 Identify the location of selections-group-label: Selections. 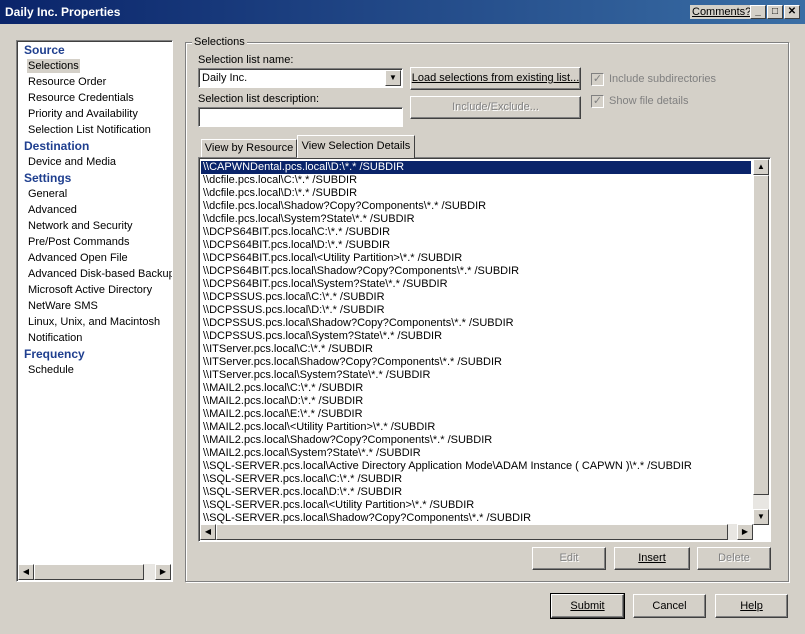
(219, 42).